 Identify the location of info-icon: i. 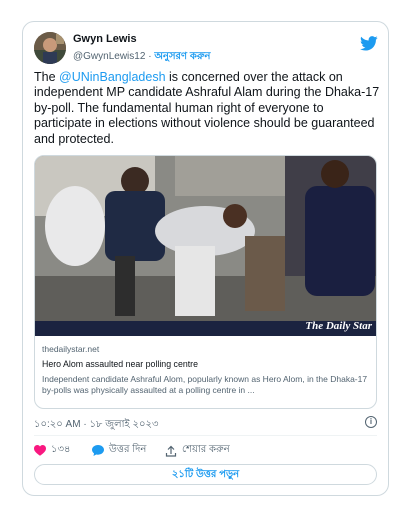
(371, 422).